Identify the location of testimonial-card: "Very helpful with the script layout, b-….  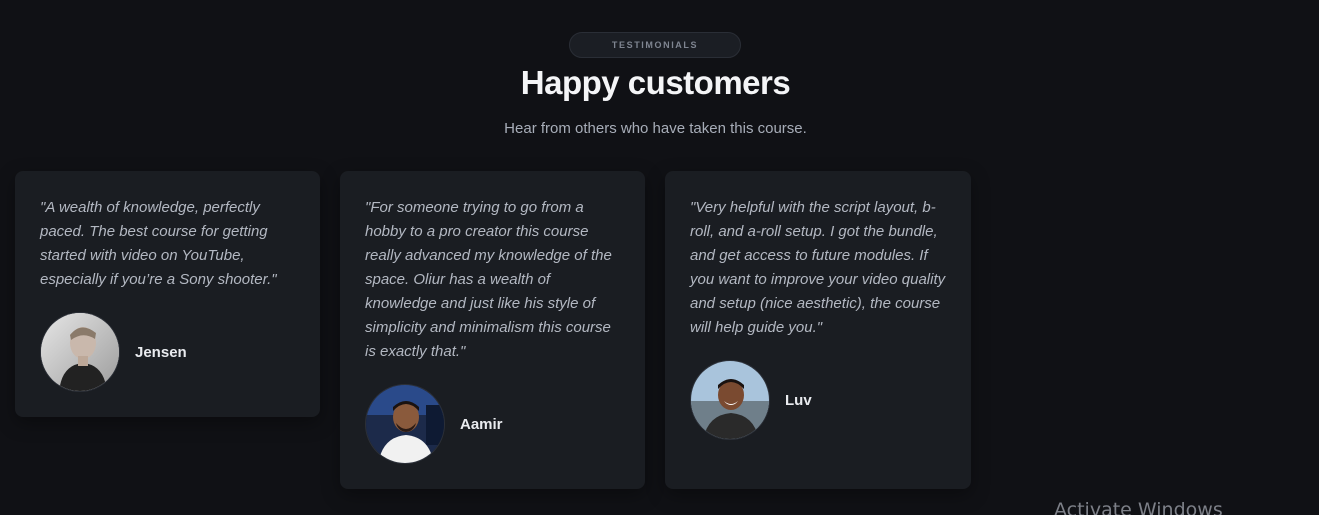
(818, 330).